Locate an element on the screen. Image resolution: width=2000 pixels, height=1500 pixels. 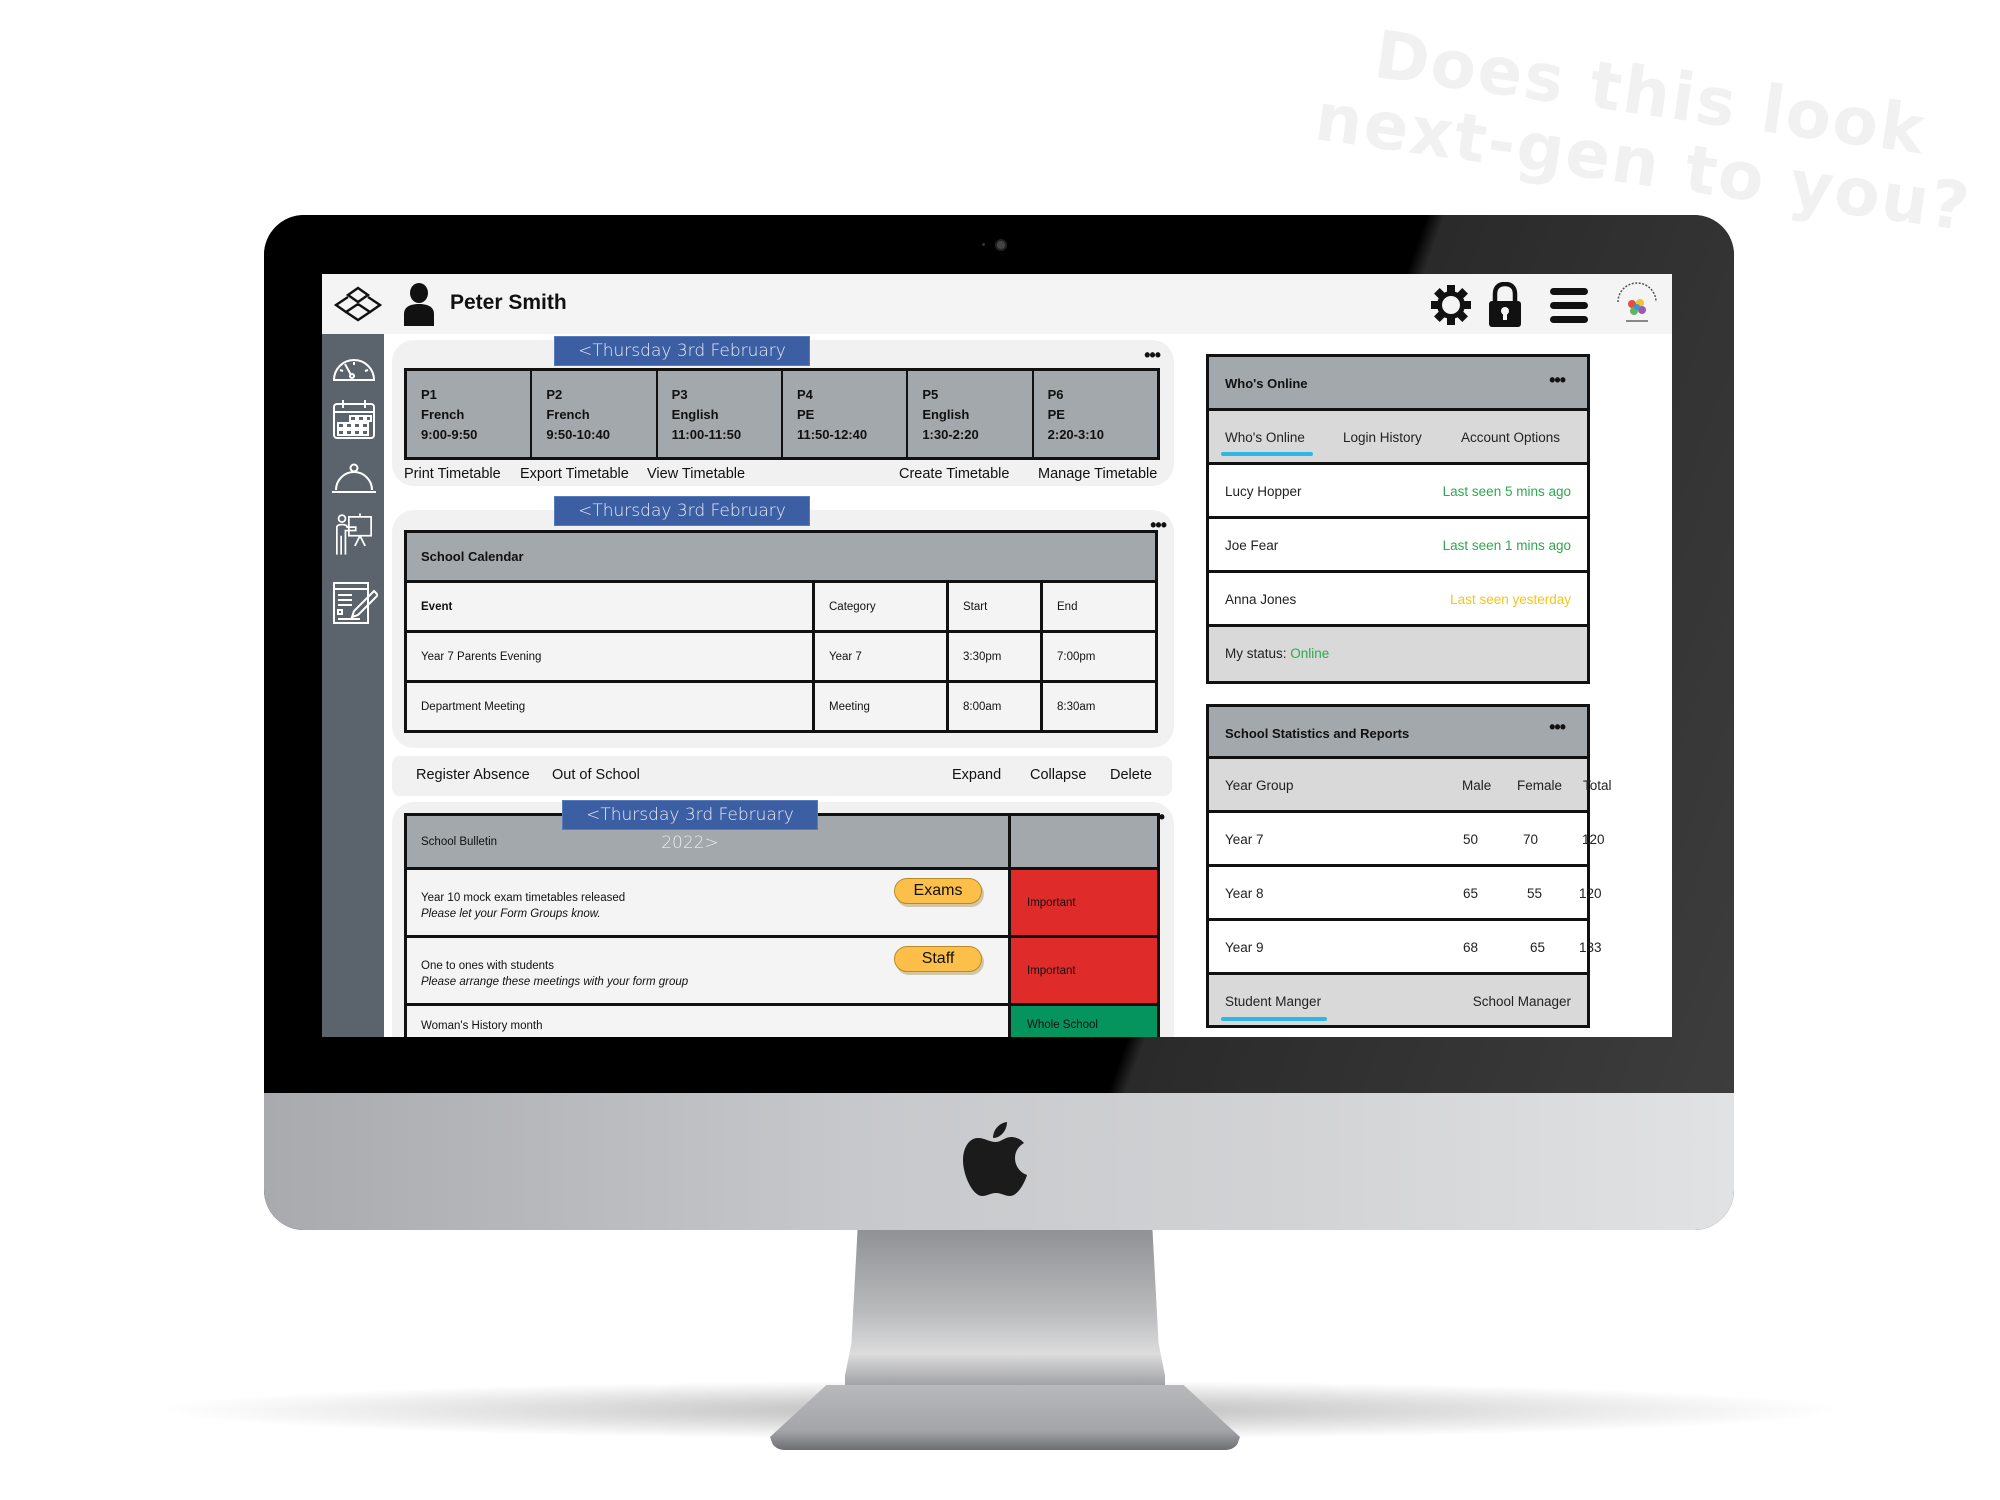
table-row: Year 7 50 70 120 is located at coordinates (1407, 840).